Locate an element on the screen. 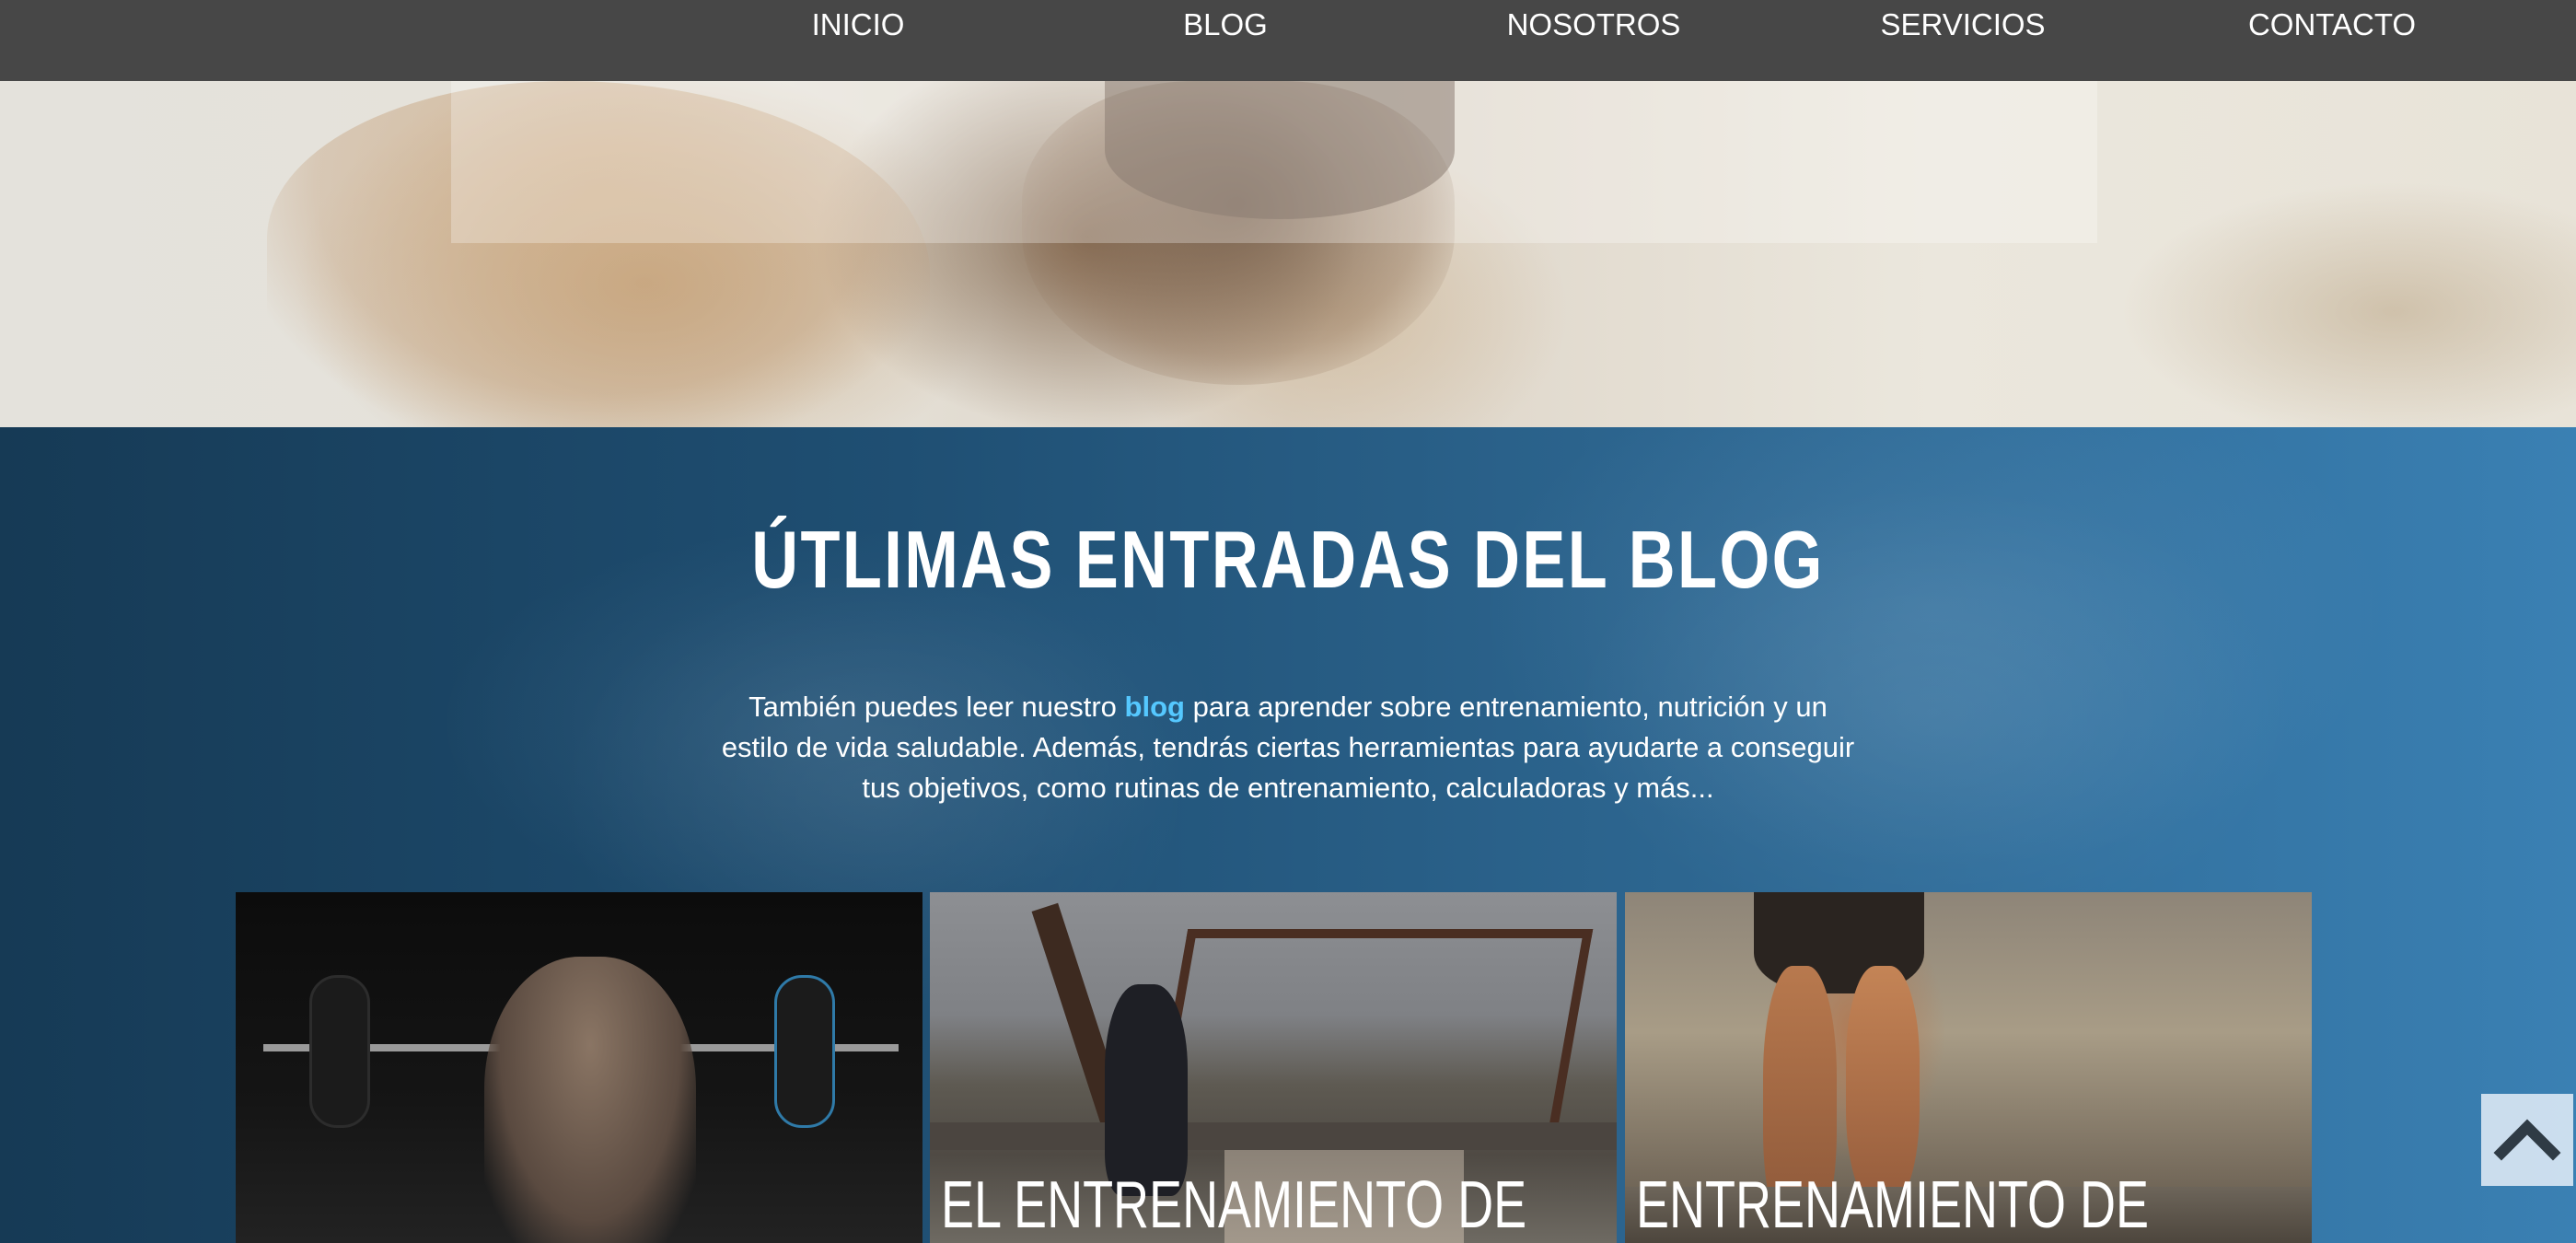 Image resolution: width=2576 pixels, height=1243 pixels. chevron-up-icon is located at coordinates (2527, 1140).